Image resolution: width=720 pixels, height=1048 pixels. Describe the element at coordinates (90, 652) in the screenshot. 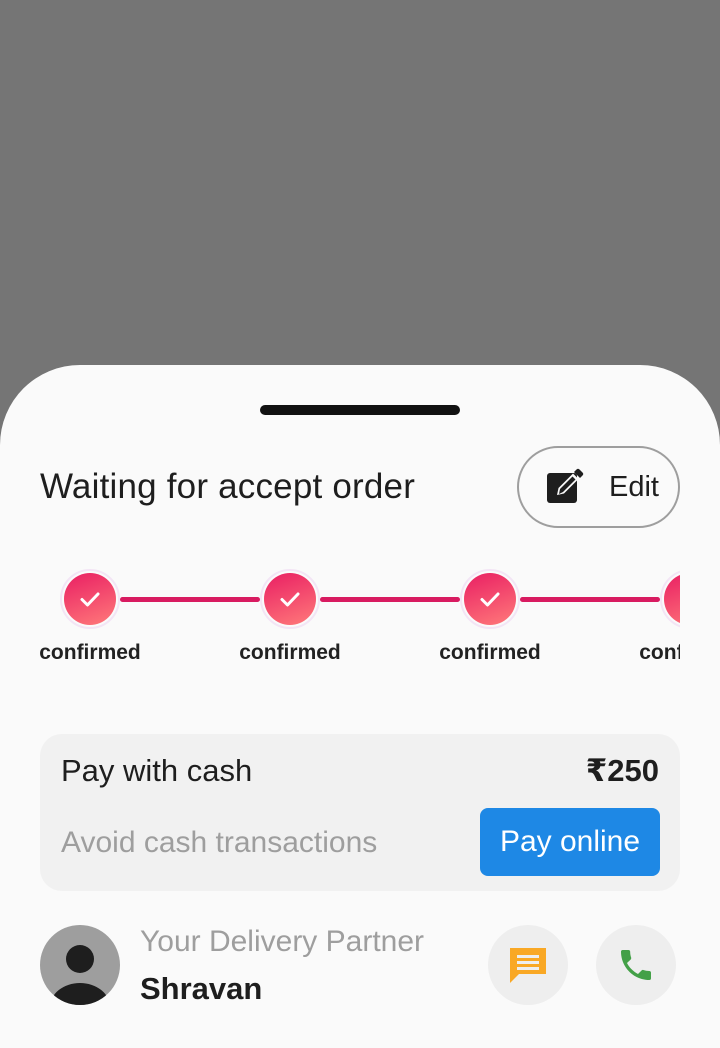

I see `step-1-label: confirmed` at that location.